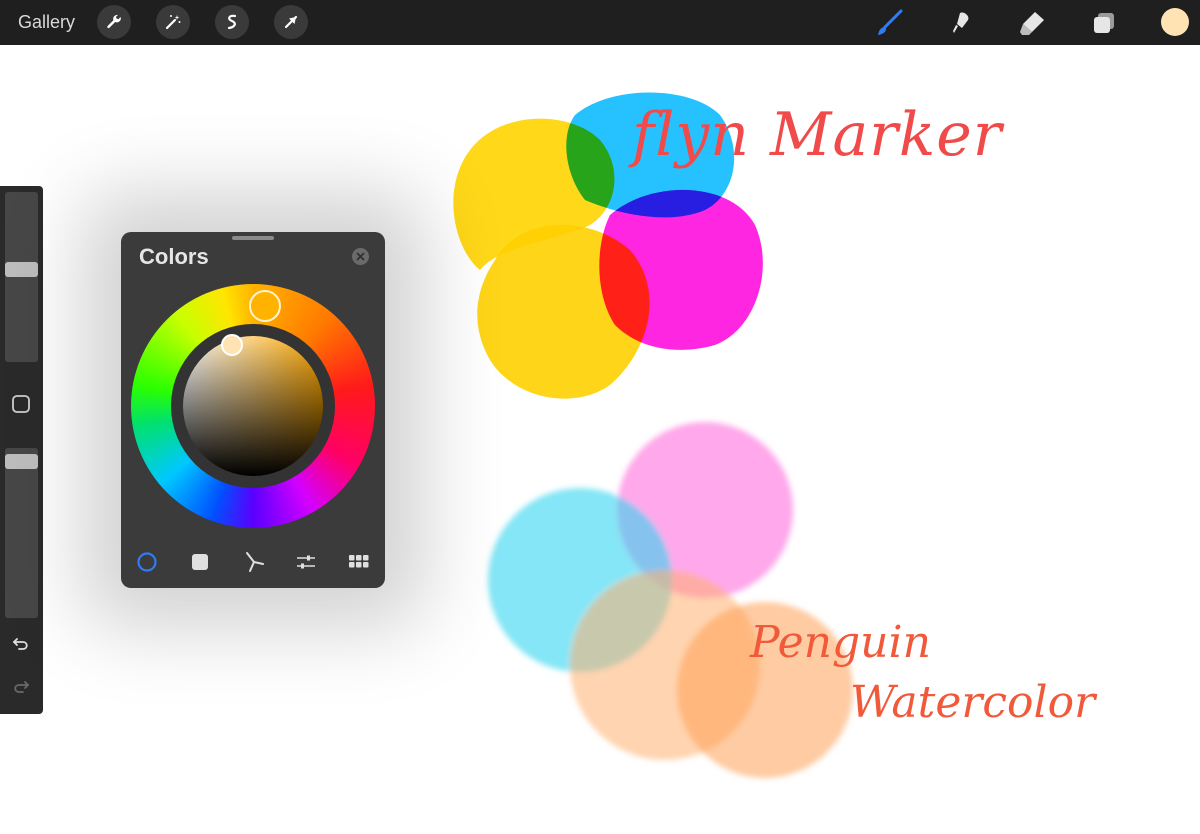 This screenshot has width=1200, height=834. I want to click on undo-button, so click(21, 644).